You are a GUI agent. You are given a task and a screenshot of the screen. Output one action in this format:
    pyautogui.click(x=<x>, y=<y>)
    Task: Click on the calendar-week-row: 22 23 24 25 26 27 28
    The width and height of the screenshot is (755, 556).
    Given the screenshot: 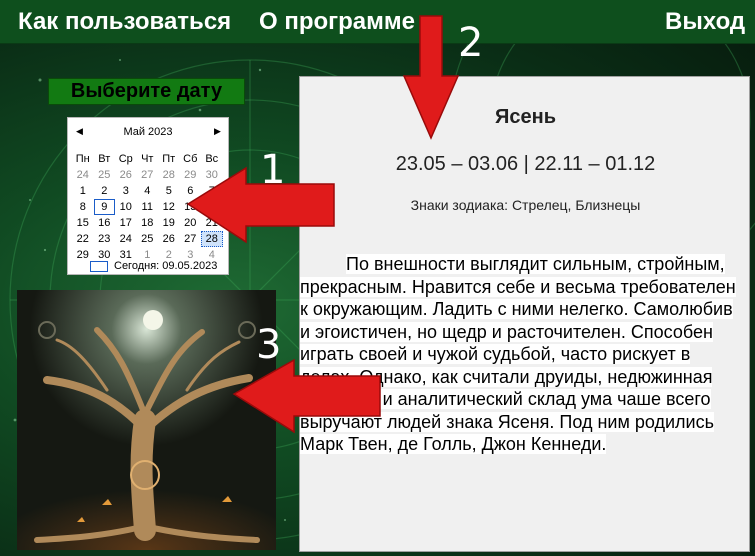 What is the action you would take?
    pyautogui.click(x=147, y=239)
    